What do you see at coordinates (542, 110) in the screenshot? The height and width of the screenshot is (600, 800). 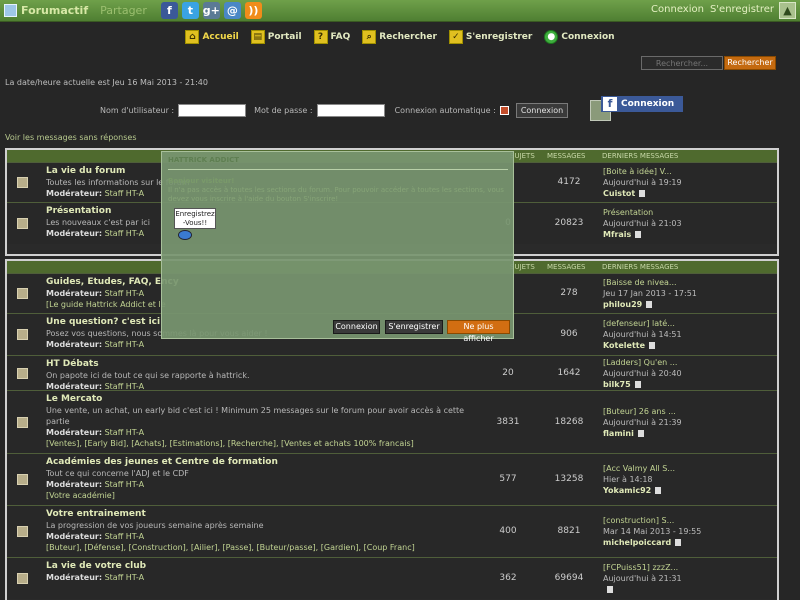 I see `login-button: Connexion` at bounding box center [542, 110].